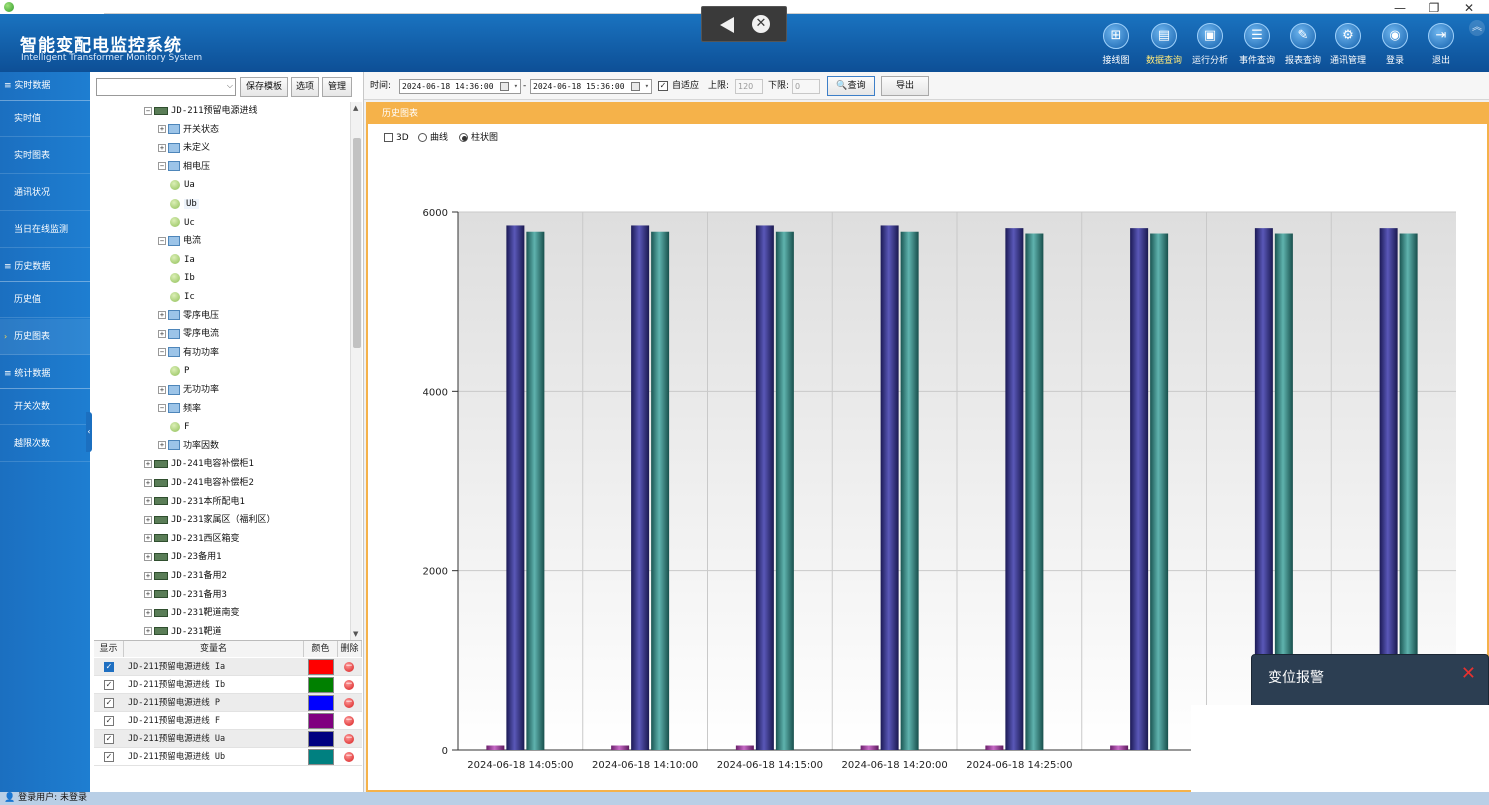 This screenshot has height=805, width=1489. Describe the element at coordinates (185, 595) in the screenshot. I see `tree-node: + JD-231备用3` at that location.